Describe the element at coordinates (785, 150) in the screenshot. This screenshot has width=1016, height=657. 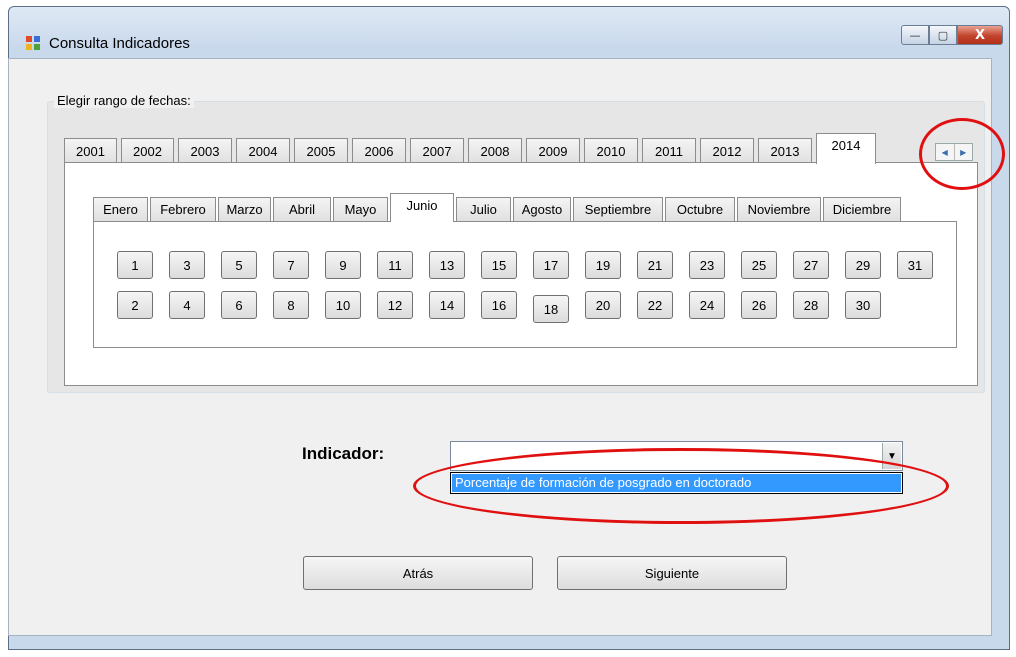
I see `tab-year-2013: 2013` at that location.